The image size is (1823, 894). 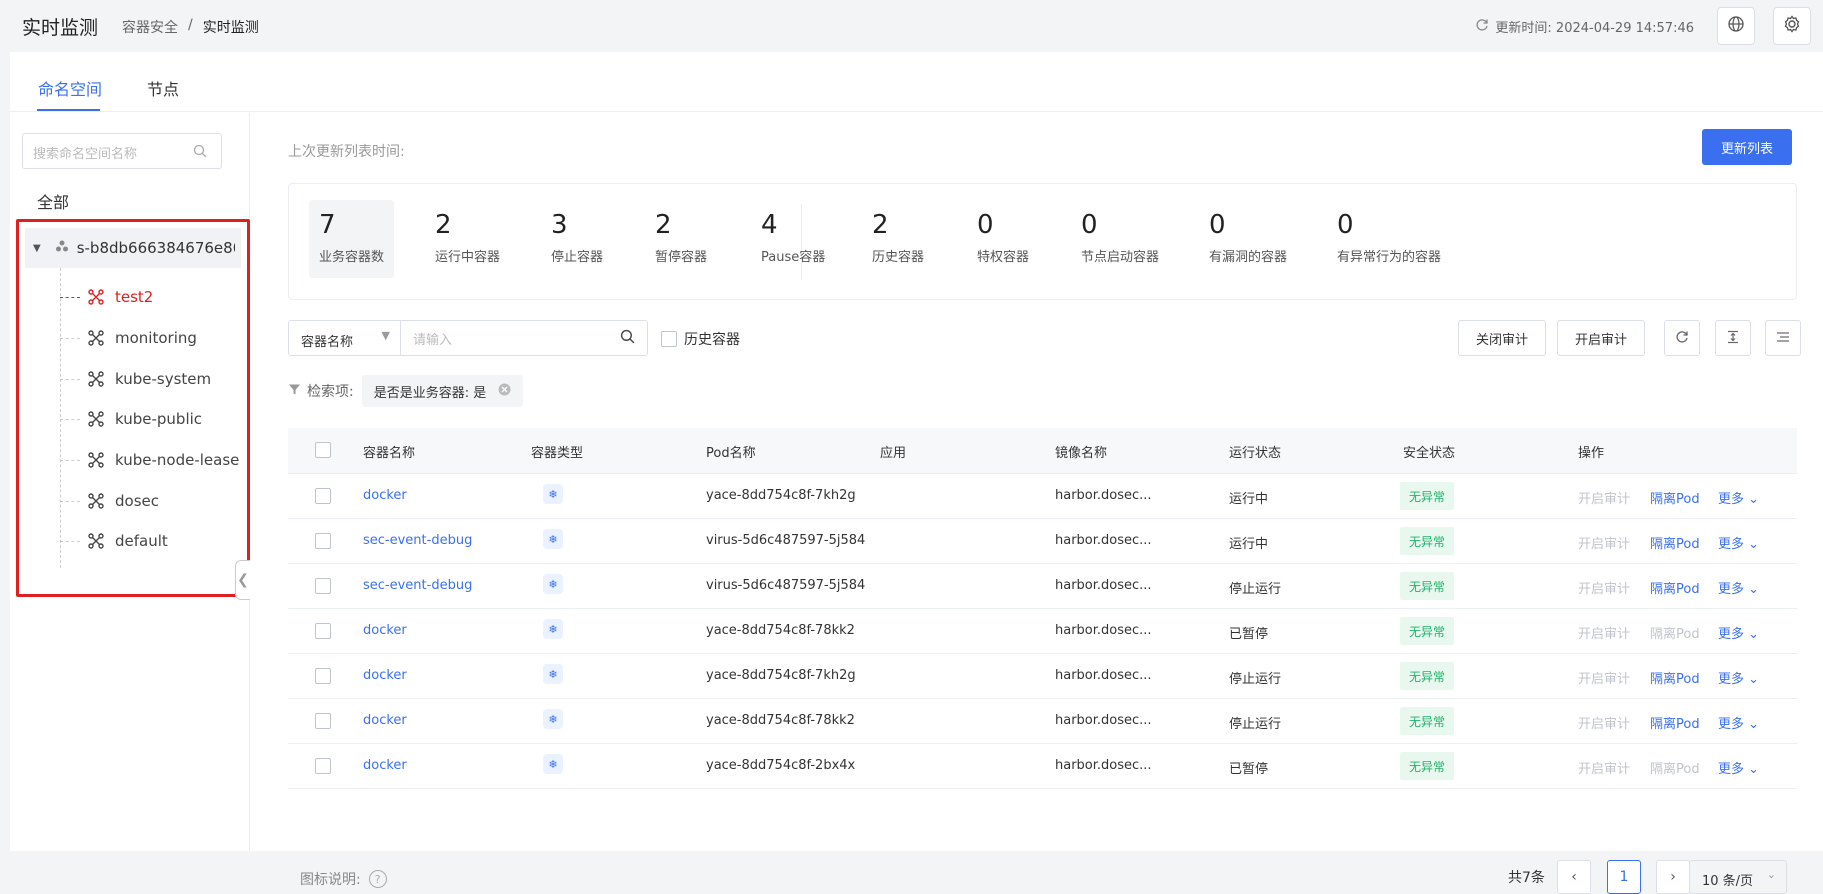 What do you see at coordinates (577, 239) in the screenshot?
I see `stat-stopped: 3 停止容器` at bounding box center [577, 239].